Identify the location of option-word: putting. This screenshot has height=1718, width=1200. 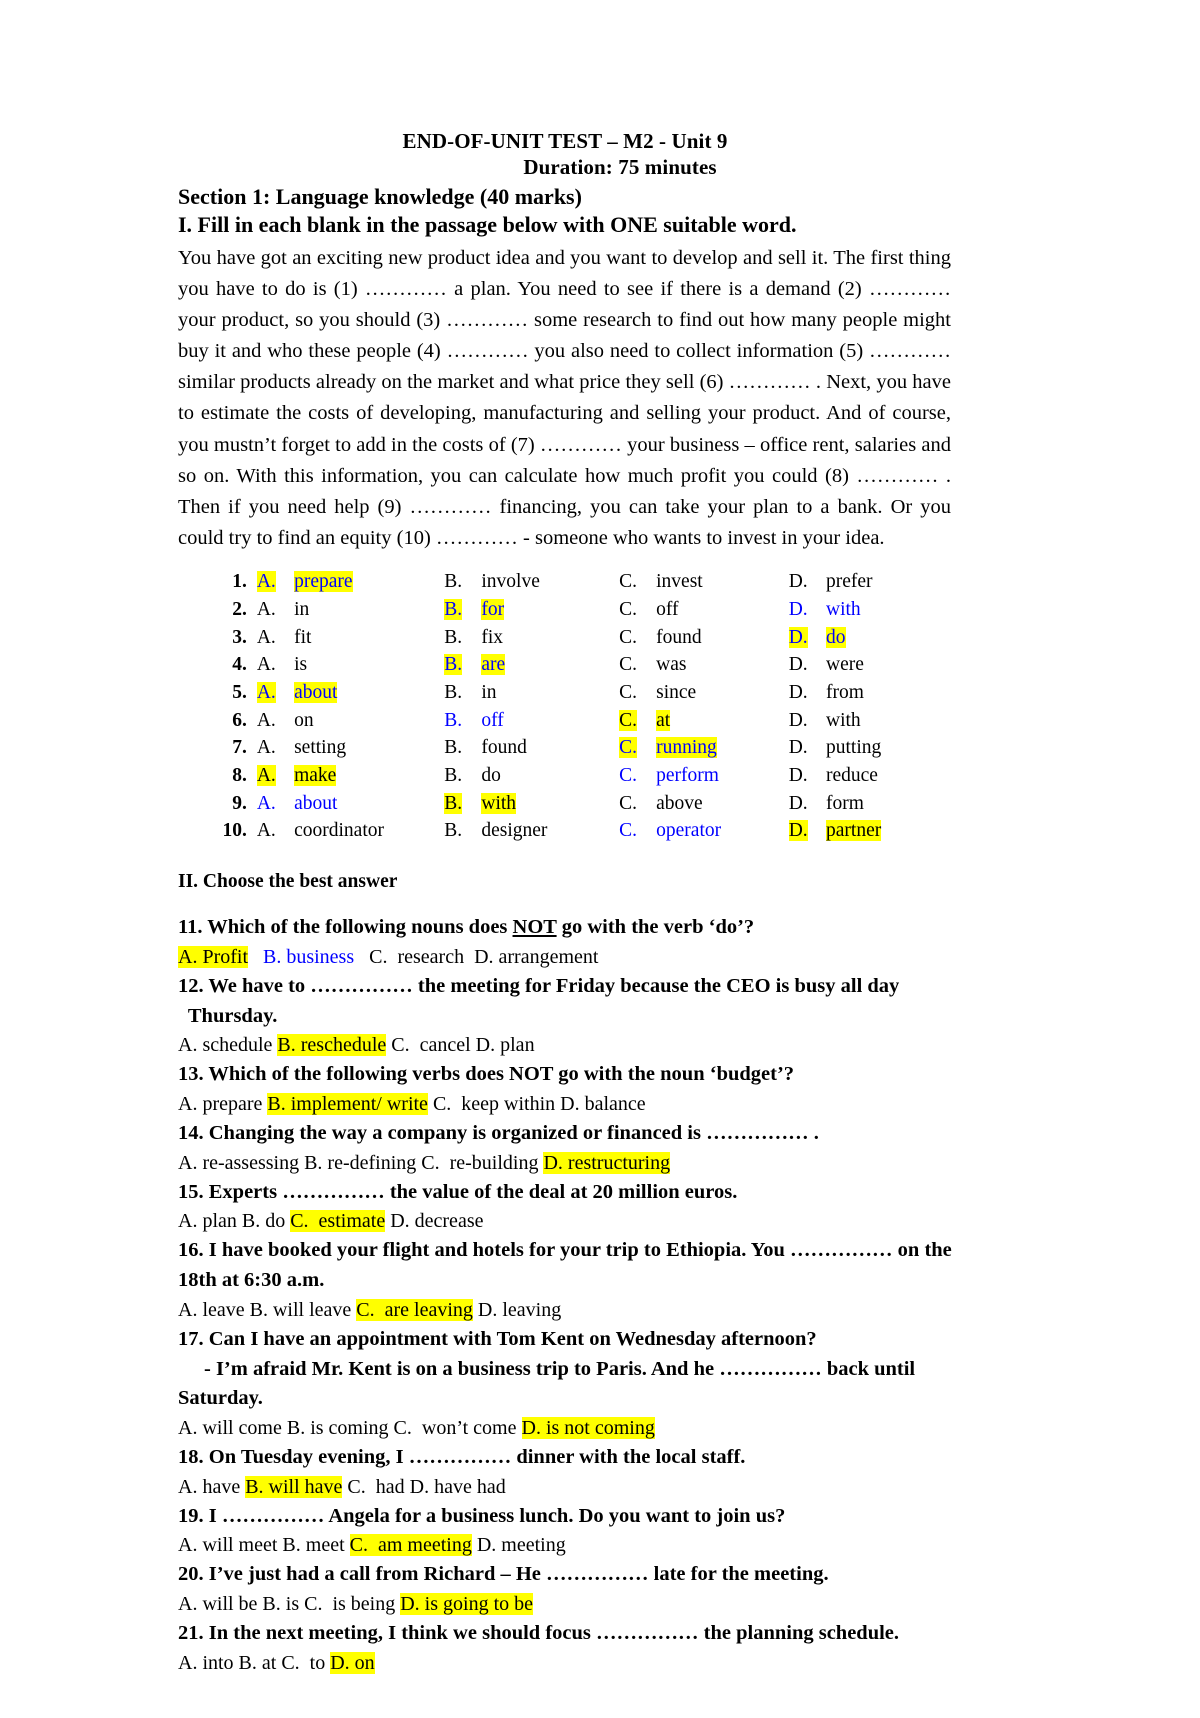
(889, 748).